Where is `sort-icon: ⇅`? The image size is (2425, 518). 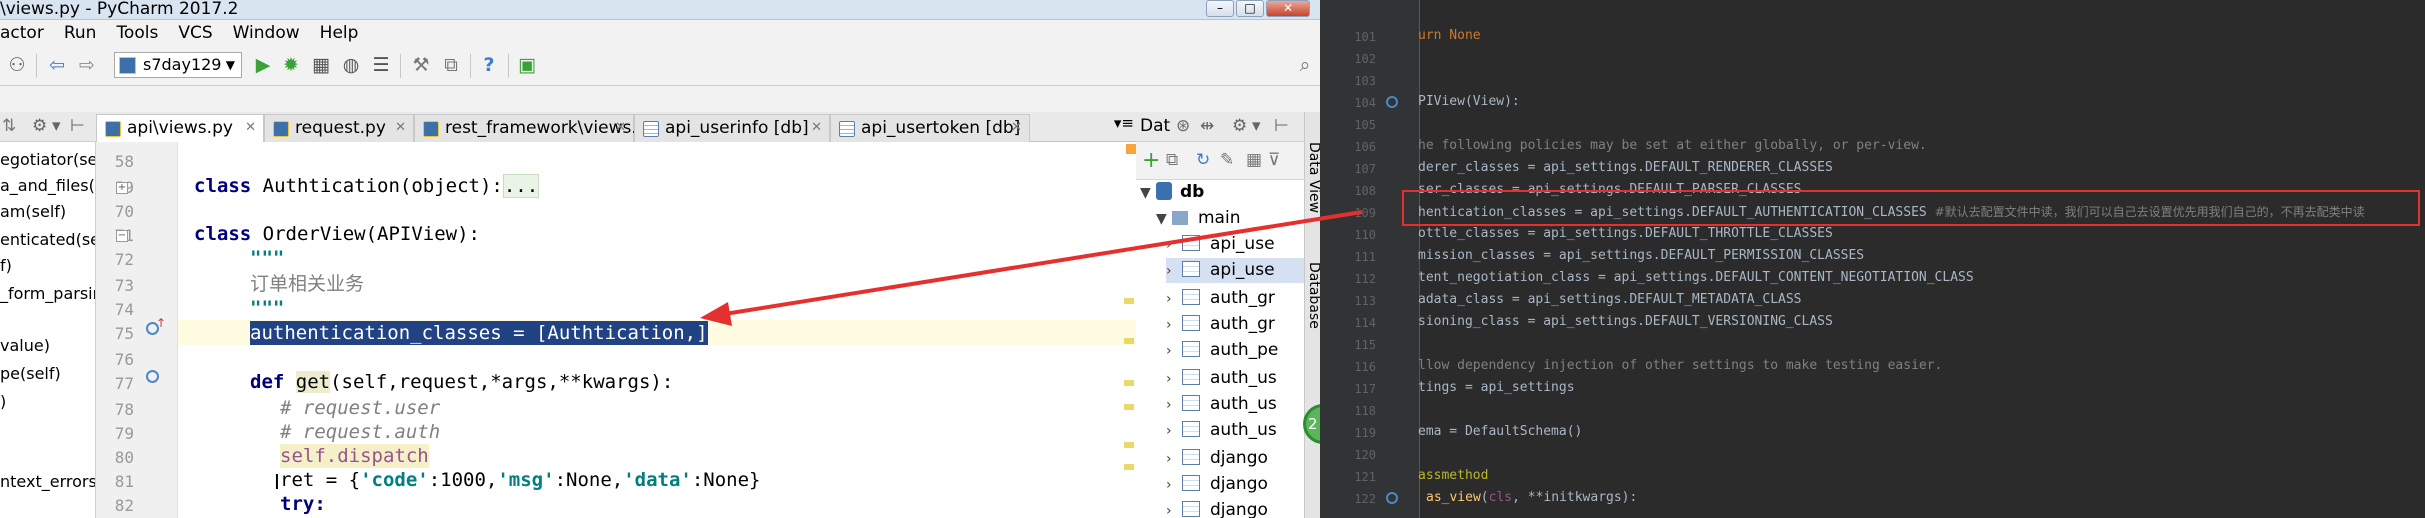 sort-icon: ⇅ is located at coordinates (9, 126).